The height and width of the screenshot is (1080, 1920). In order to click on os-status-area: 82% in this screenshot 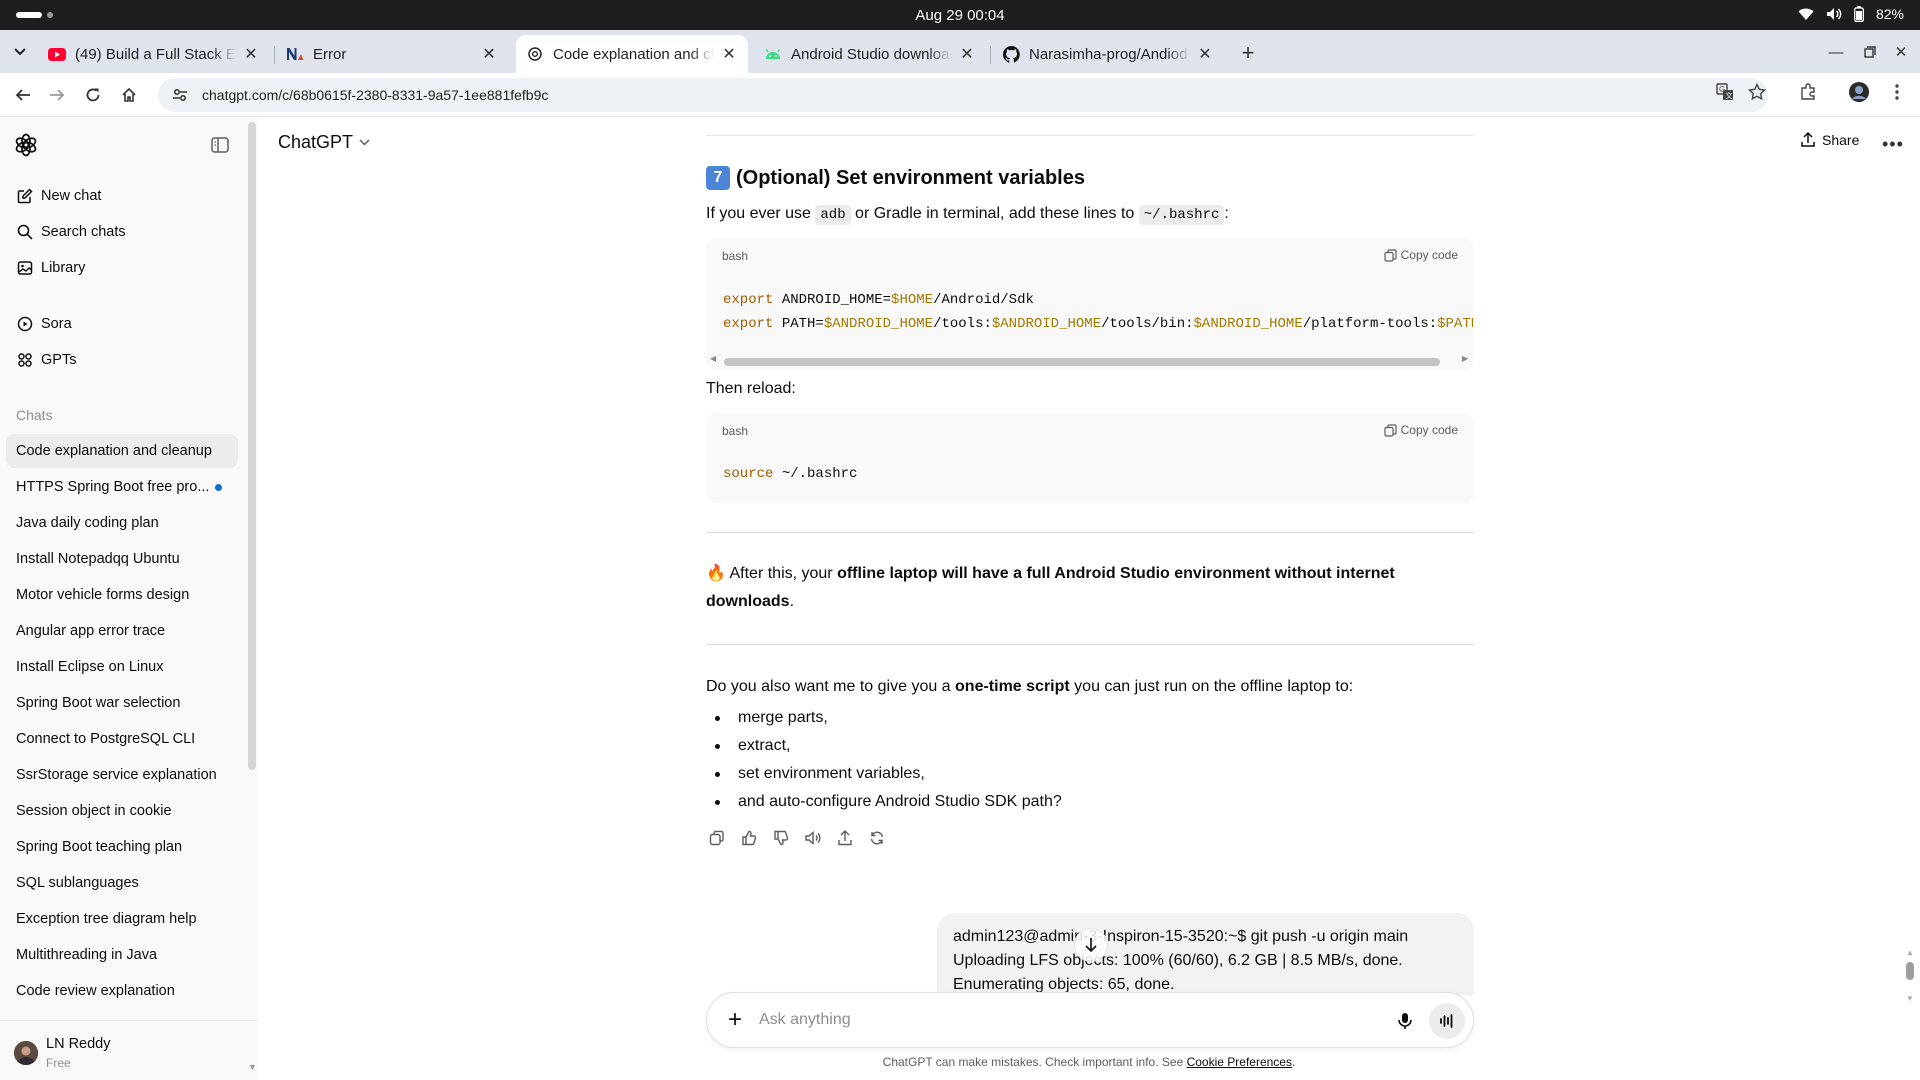, I will do `click(1851, 14)`.